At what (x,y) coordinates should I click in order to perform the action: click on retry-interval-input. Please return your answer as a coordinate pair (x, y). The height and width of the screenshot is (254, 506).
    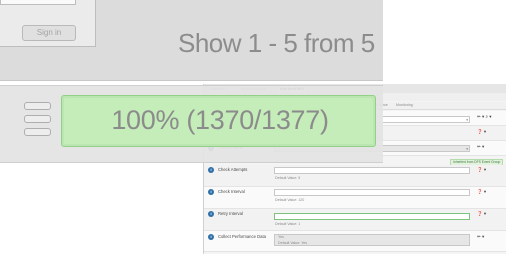
    Looking at the image, I should click on (372, 216).